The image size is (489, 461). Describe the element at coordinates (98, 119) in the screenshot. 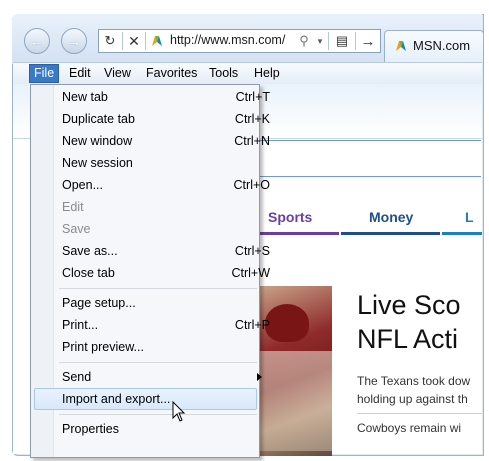

I see `menu-item-label: Duplicate tab` at that location.